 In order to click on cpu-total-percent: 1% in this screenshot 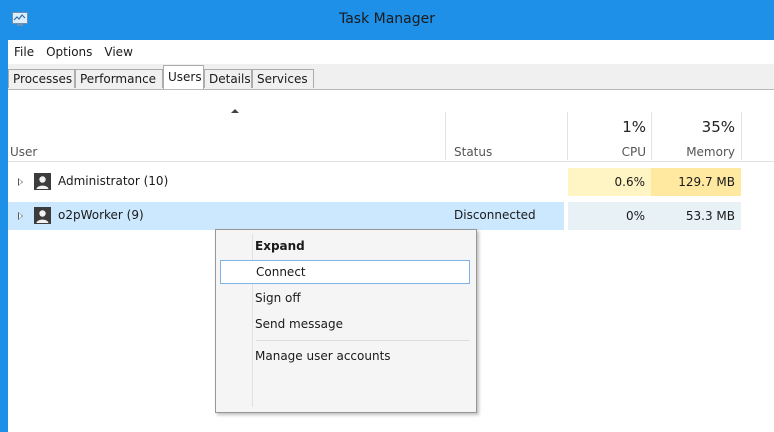, I will do `click(634, 127)`.